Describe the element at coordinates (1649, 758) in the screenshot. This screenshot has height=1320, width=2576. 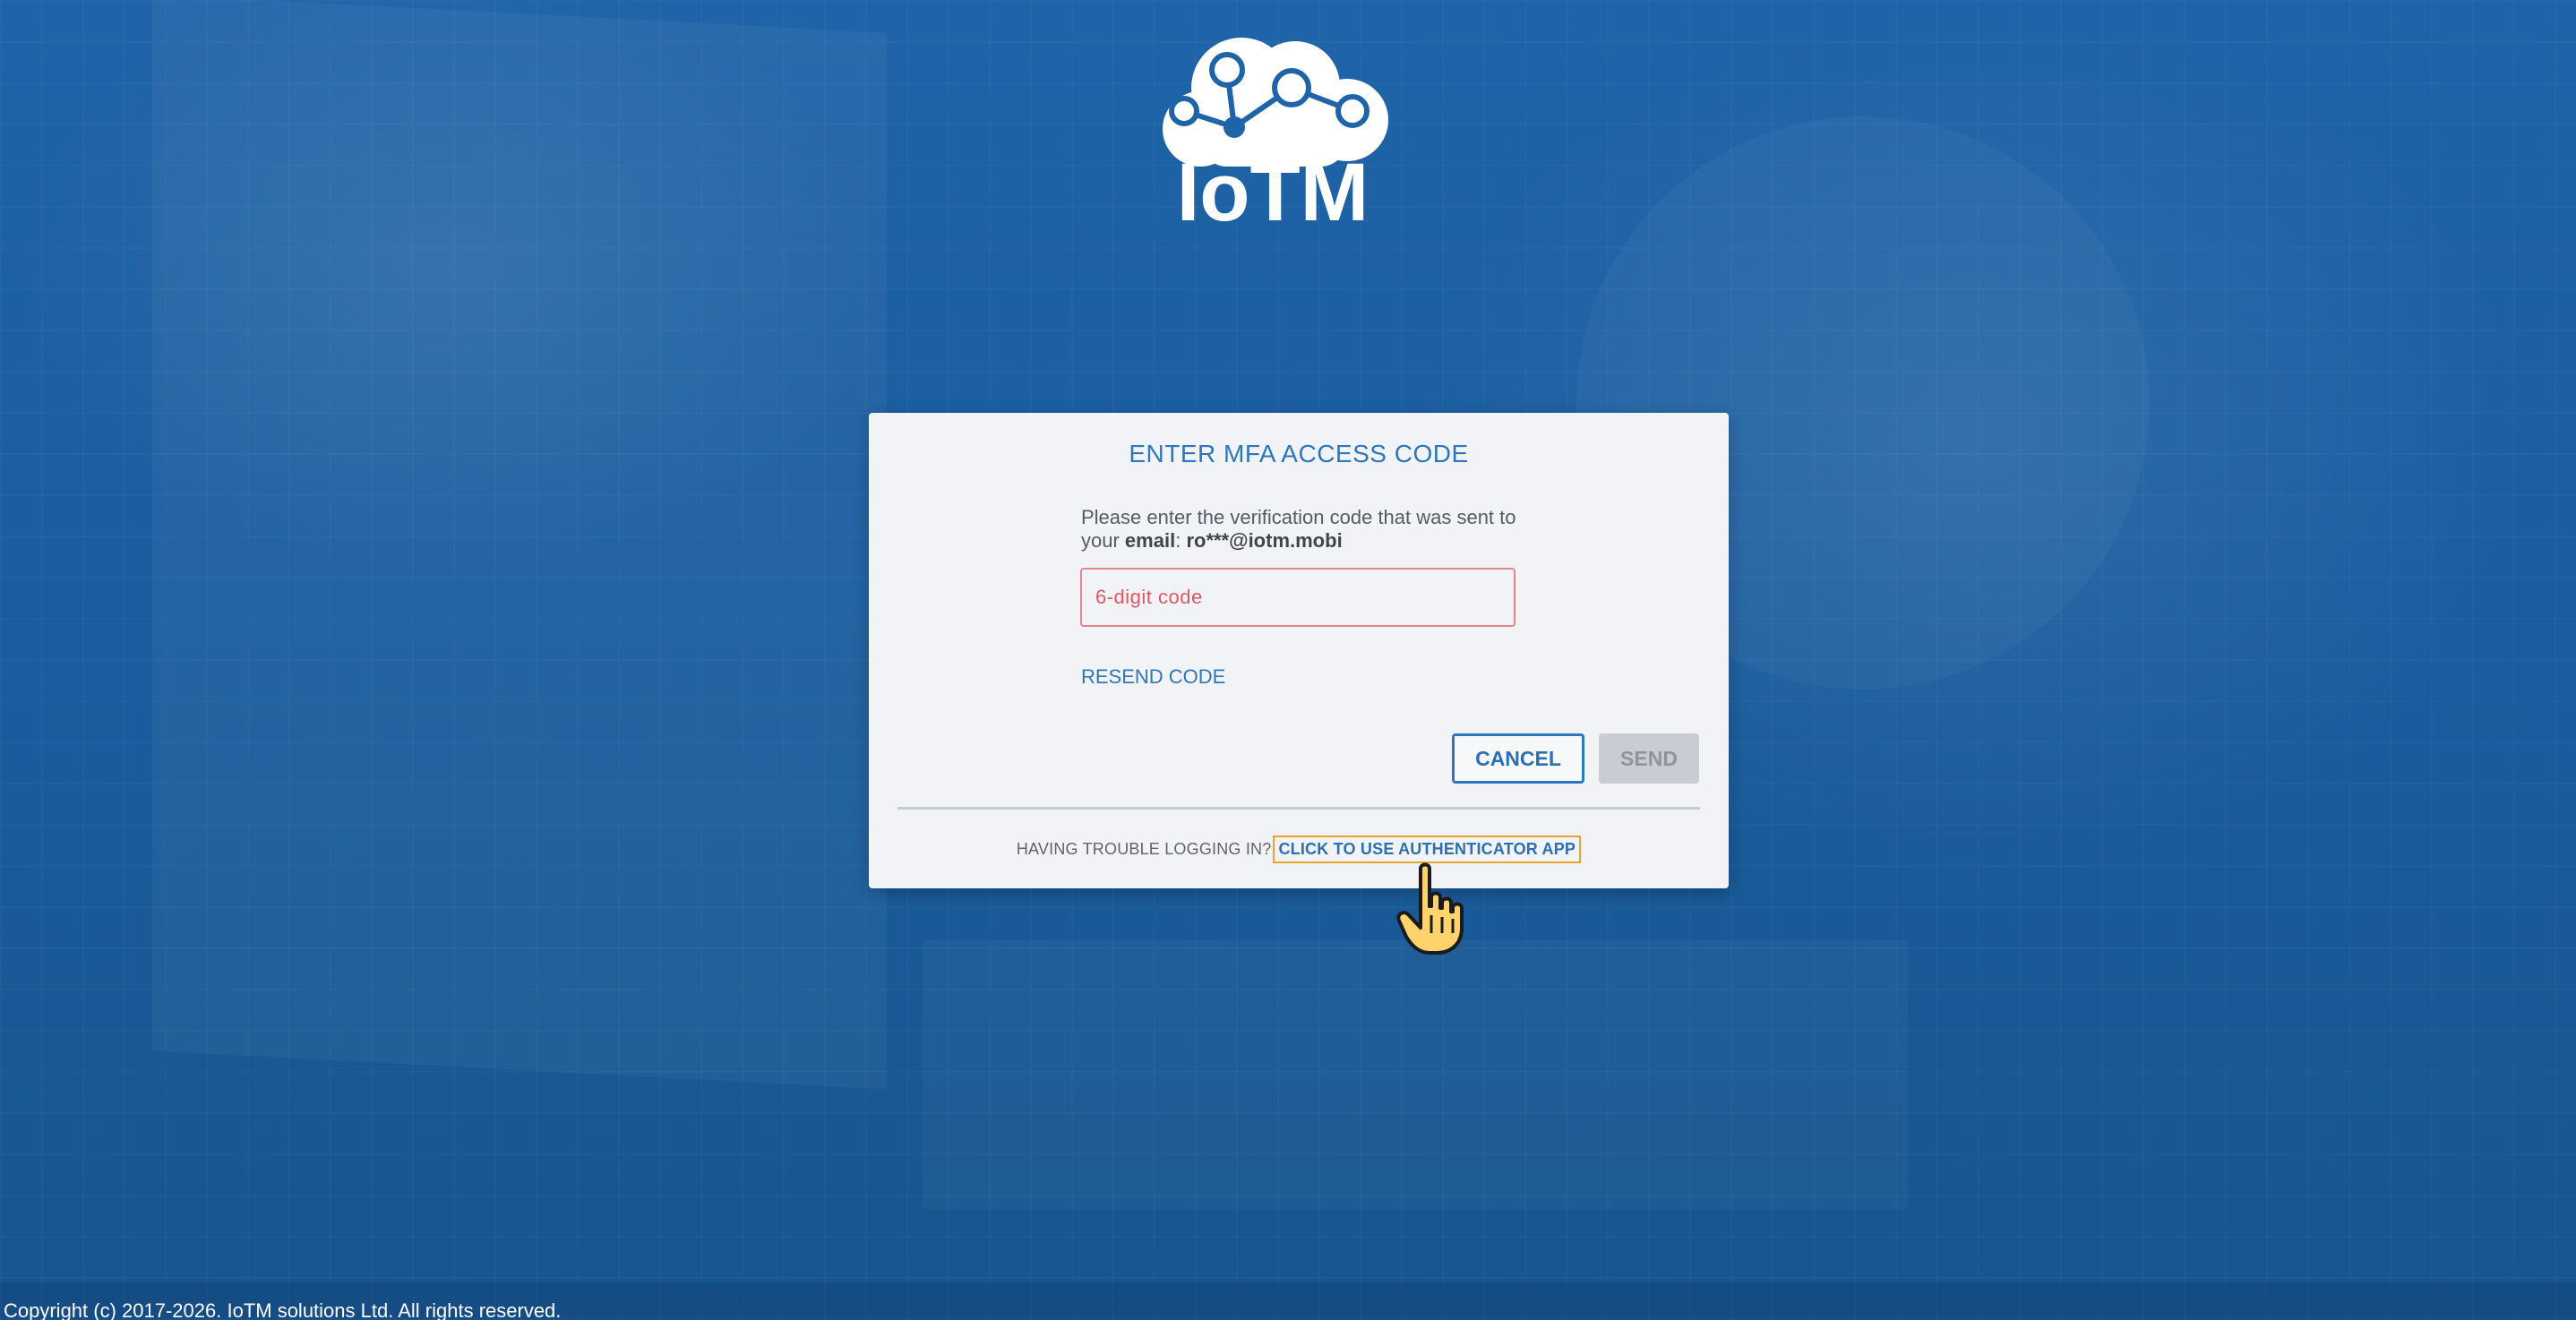
I see `send-button: SEND` at that location.